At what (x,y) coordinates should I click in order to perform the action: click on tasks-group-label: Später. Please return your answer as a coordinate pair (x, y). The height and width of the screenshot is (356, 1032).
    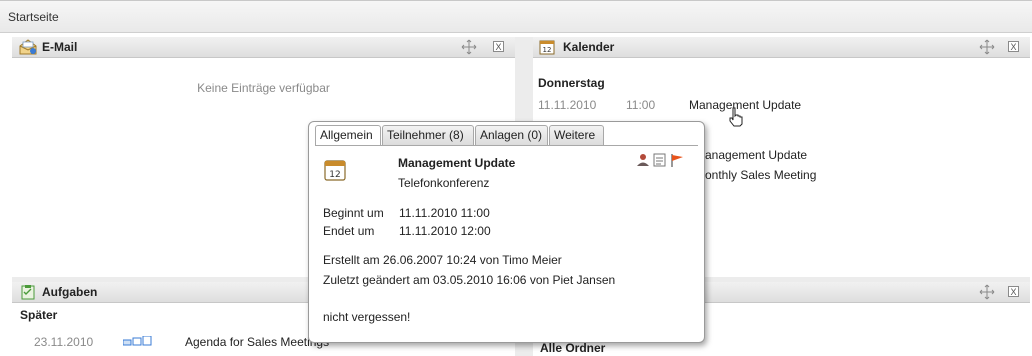
    Looking at the image, I should click on (39, 315).